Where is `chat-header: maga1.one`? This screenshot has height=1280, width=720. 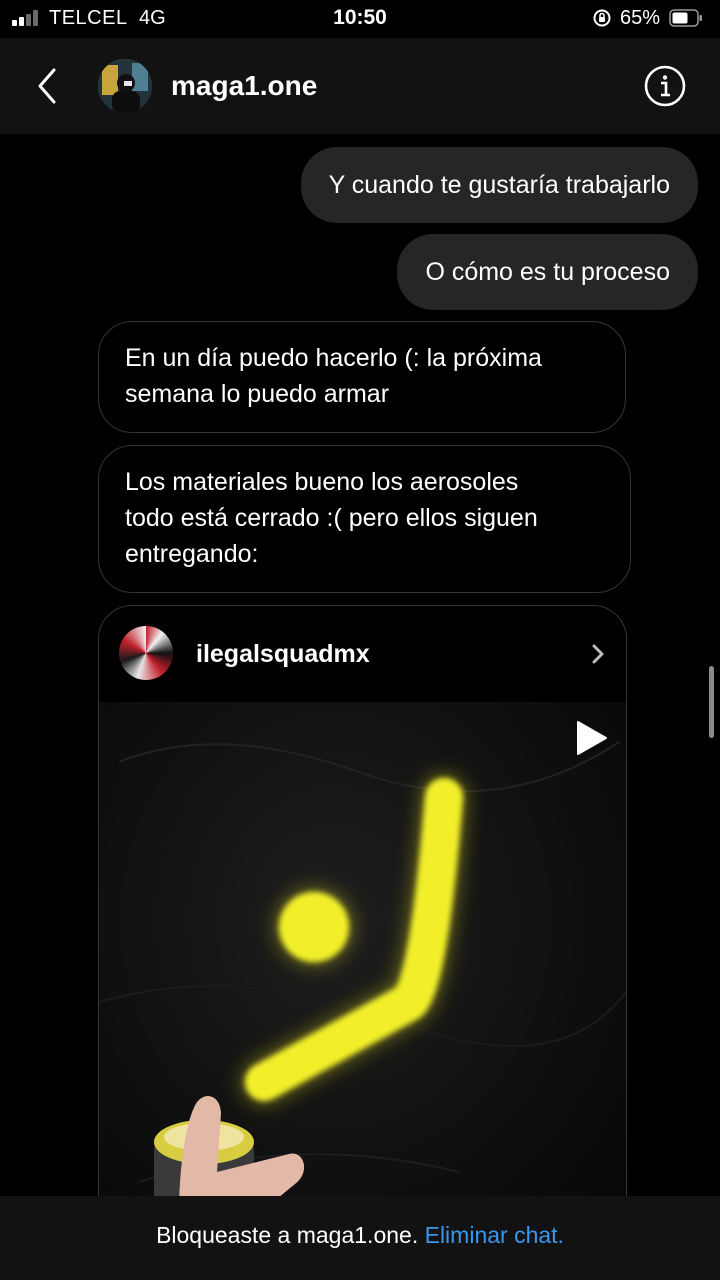 chat-header: maga1.one is located at coordinates (360, 86).